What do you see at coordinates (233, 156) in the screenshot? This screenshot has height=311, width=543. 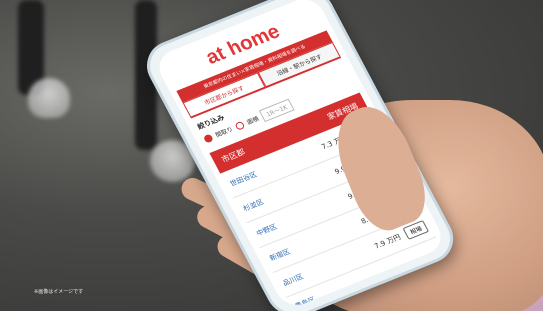 I see `header-ward: 市区郡` at bounding box center [233, 156].